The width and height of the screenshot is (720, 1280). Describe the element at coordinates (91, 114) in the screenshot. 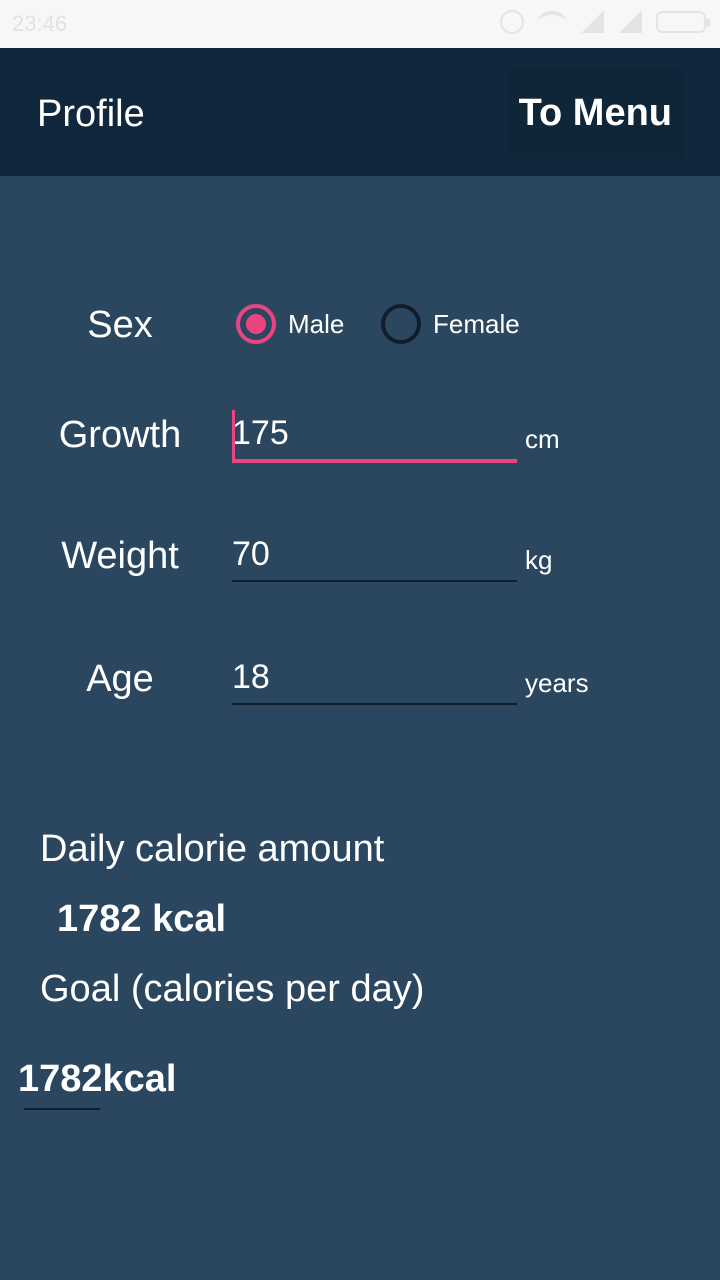

I see `page-title: Profile` at that location.